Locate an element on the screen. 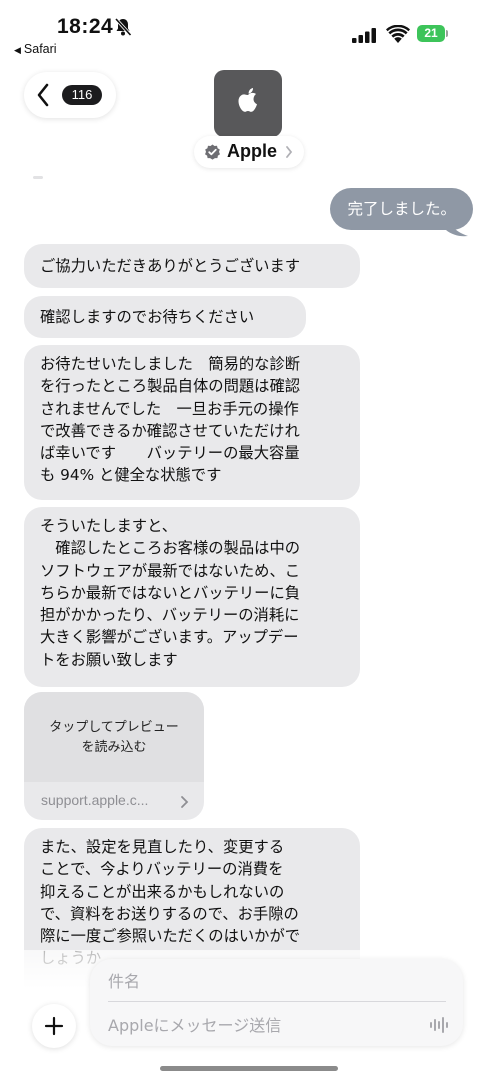 Image resolution: width=498 pixels, height=1080 pixels. status-bar: 18:24 ◀ Safari 21 is located at coordinates (249, 30).